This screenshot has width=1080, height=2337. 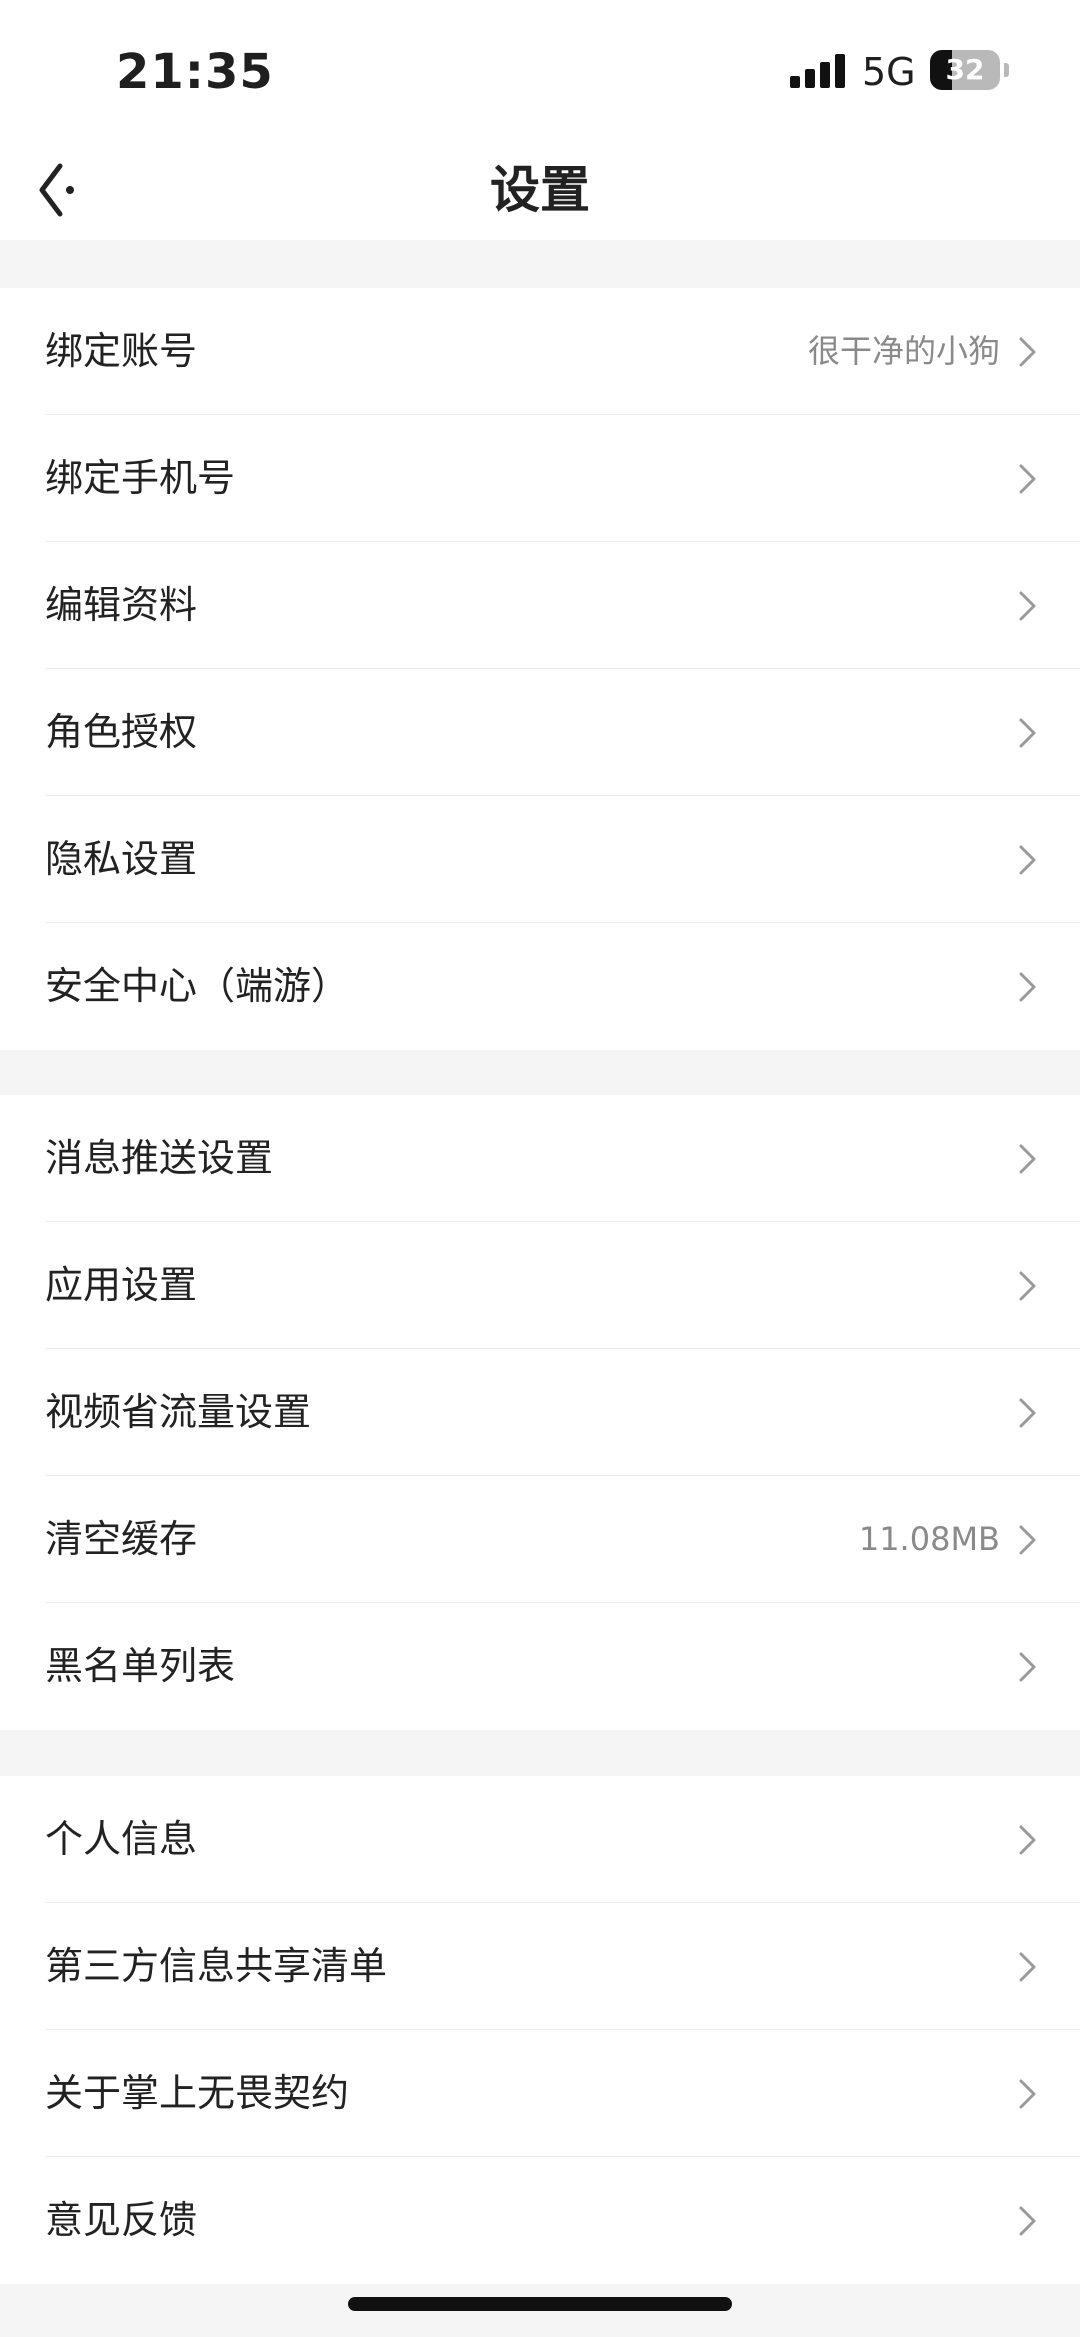 I want to click on row-label: 关于掌上无畏契约, so click(x=197, y=2093).